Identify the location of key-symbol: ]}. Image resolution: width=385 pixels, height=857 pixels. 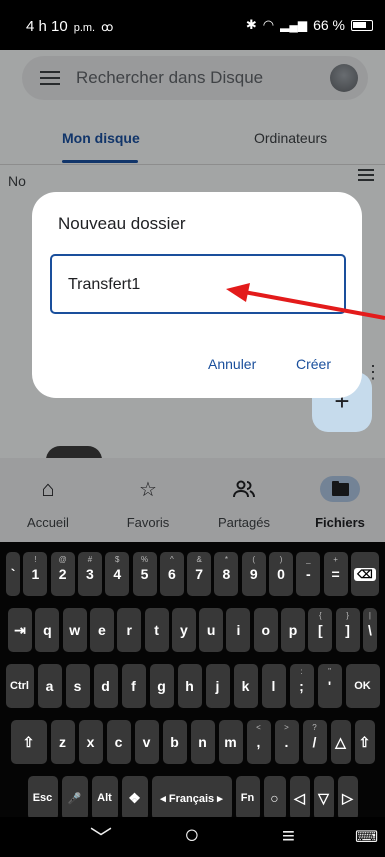
(347, 630).